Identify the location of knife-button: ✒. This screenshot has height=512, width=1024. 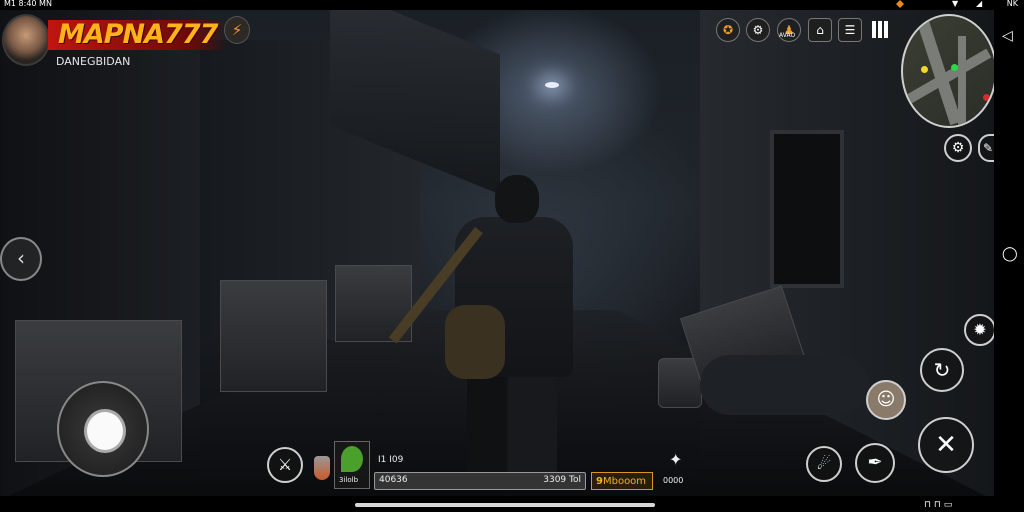
(875, 463).